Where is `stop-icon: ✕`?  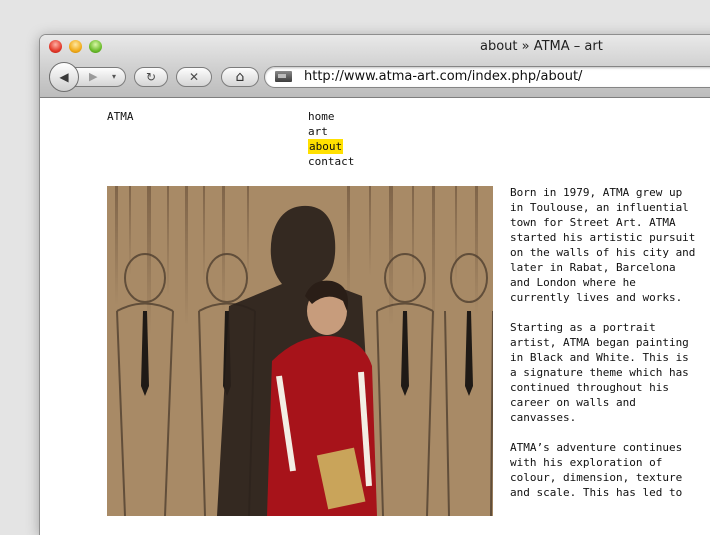 stop-icon: ✕ is located at coordinates (194, 77).